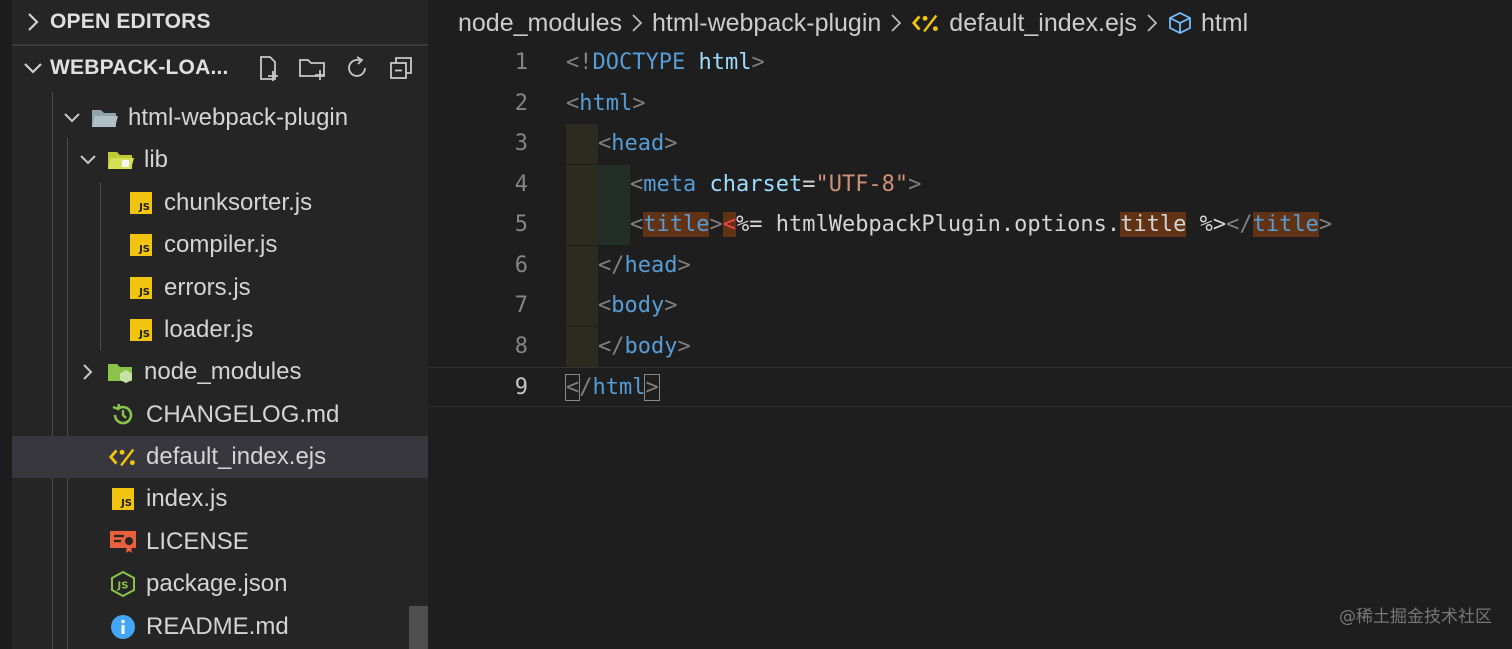 The width and height of the screenshot is (1512, 649). What do you see at coordinates (665, 62) in the screenshot?
I see `code-text: <!DOCTYPE html>` at bounding box center [665, 62].